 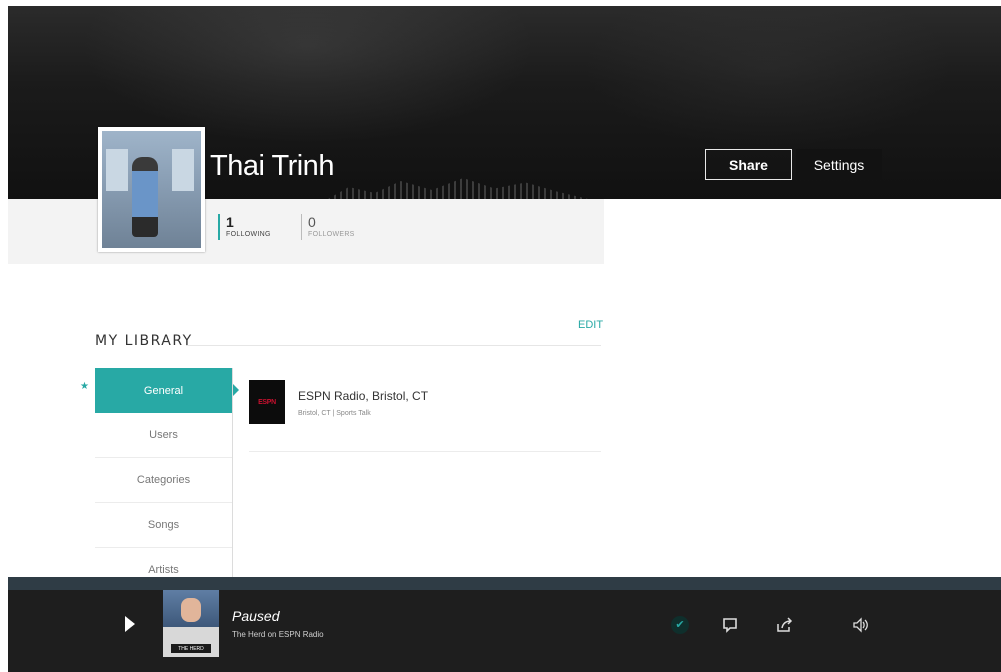 What do you see at coordinates (504, 631) in the screenshot?
I see `player-bar: THE HERD Paused The Herd on ESPN Radio ✔` at bounding box center [504, 631].